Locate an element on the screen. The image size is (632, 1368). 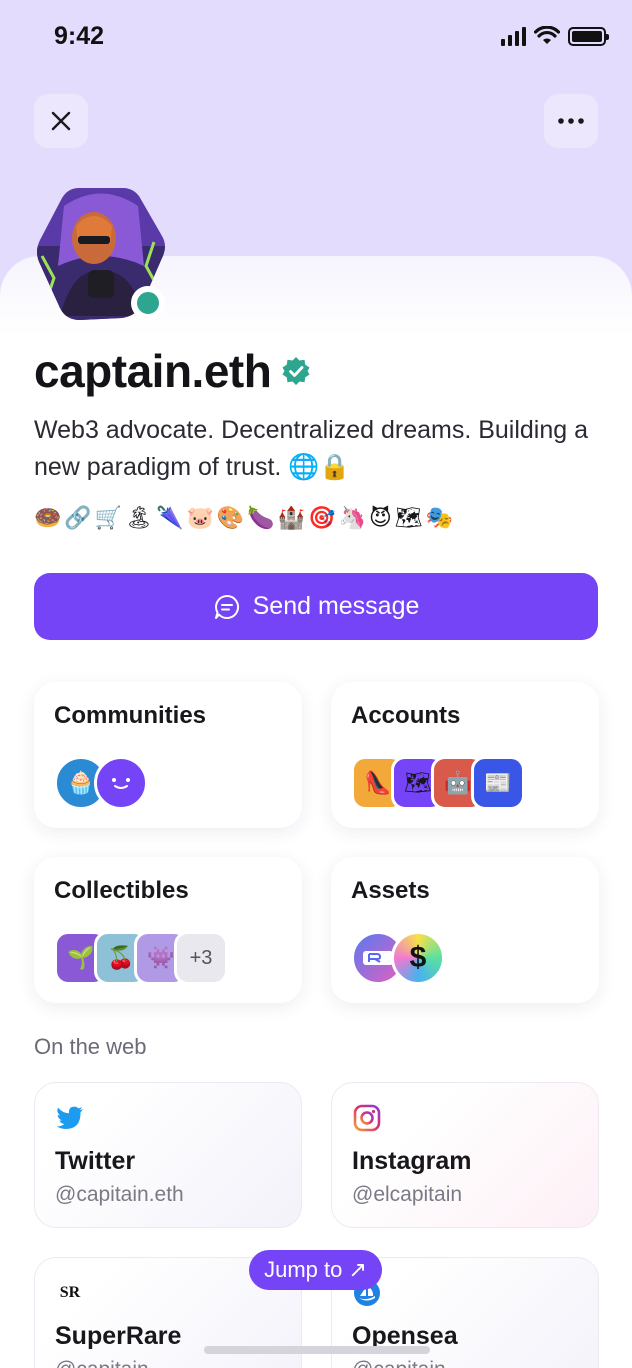
twitter-link-title: Twitter is located at coordinates (95, 1161).